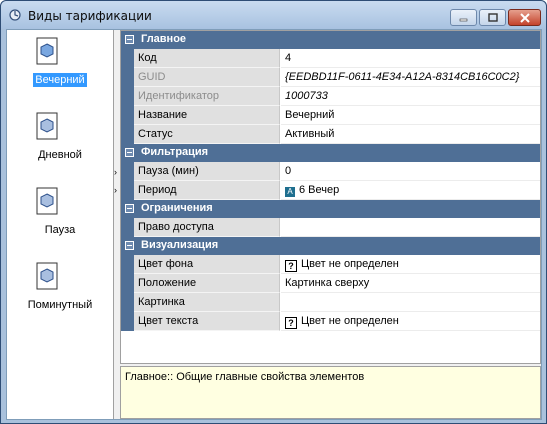 The image size is (547, 424). I want to click on maximize-button, so click(492, 17).